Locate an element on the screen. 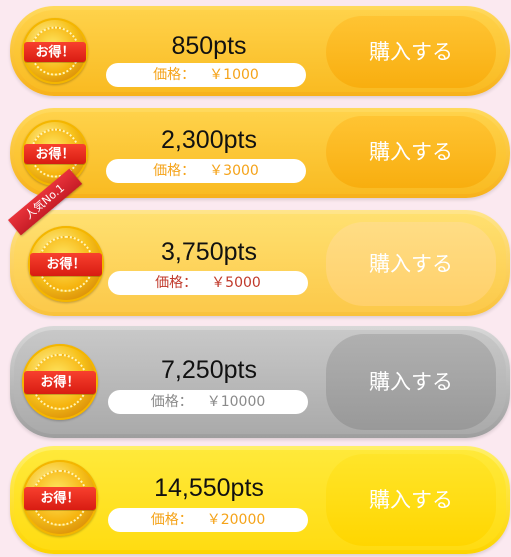 The width and height of the screenshot is (511, 557). points-amount: 3,750pts is located at coordinates (209, 252).